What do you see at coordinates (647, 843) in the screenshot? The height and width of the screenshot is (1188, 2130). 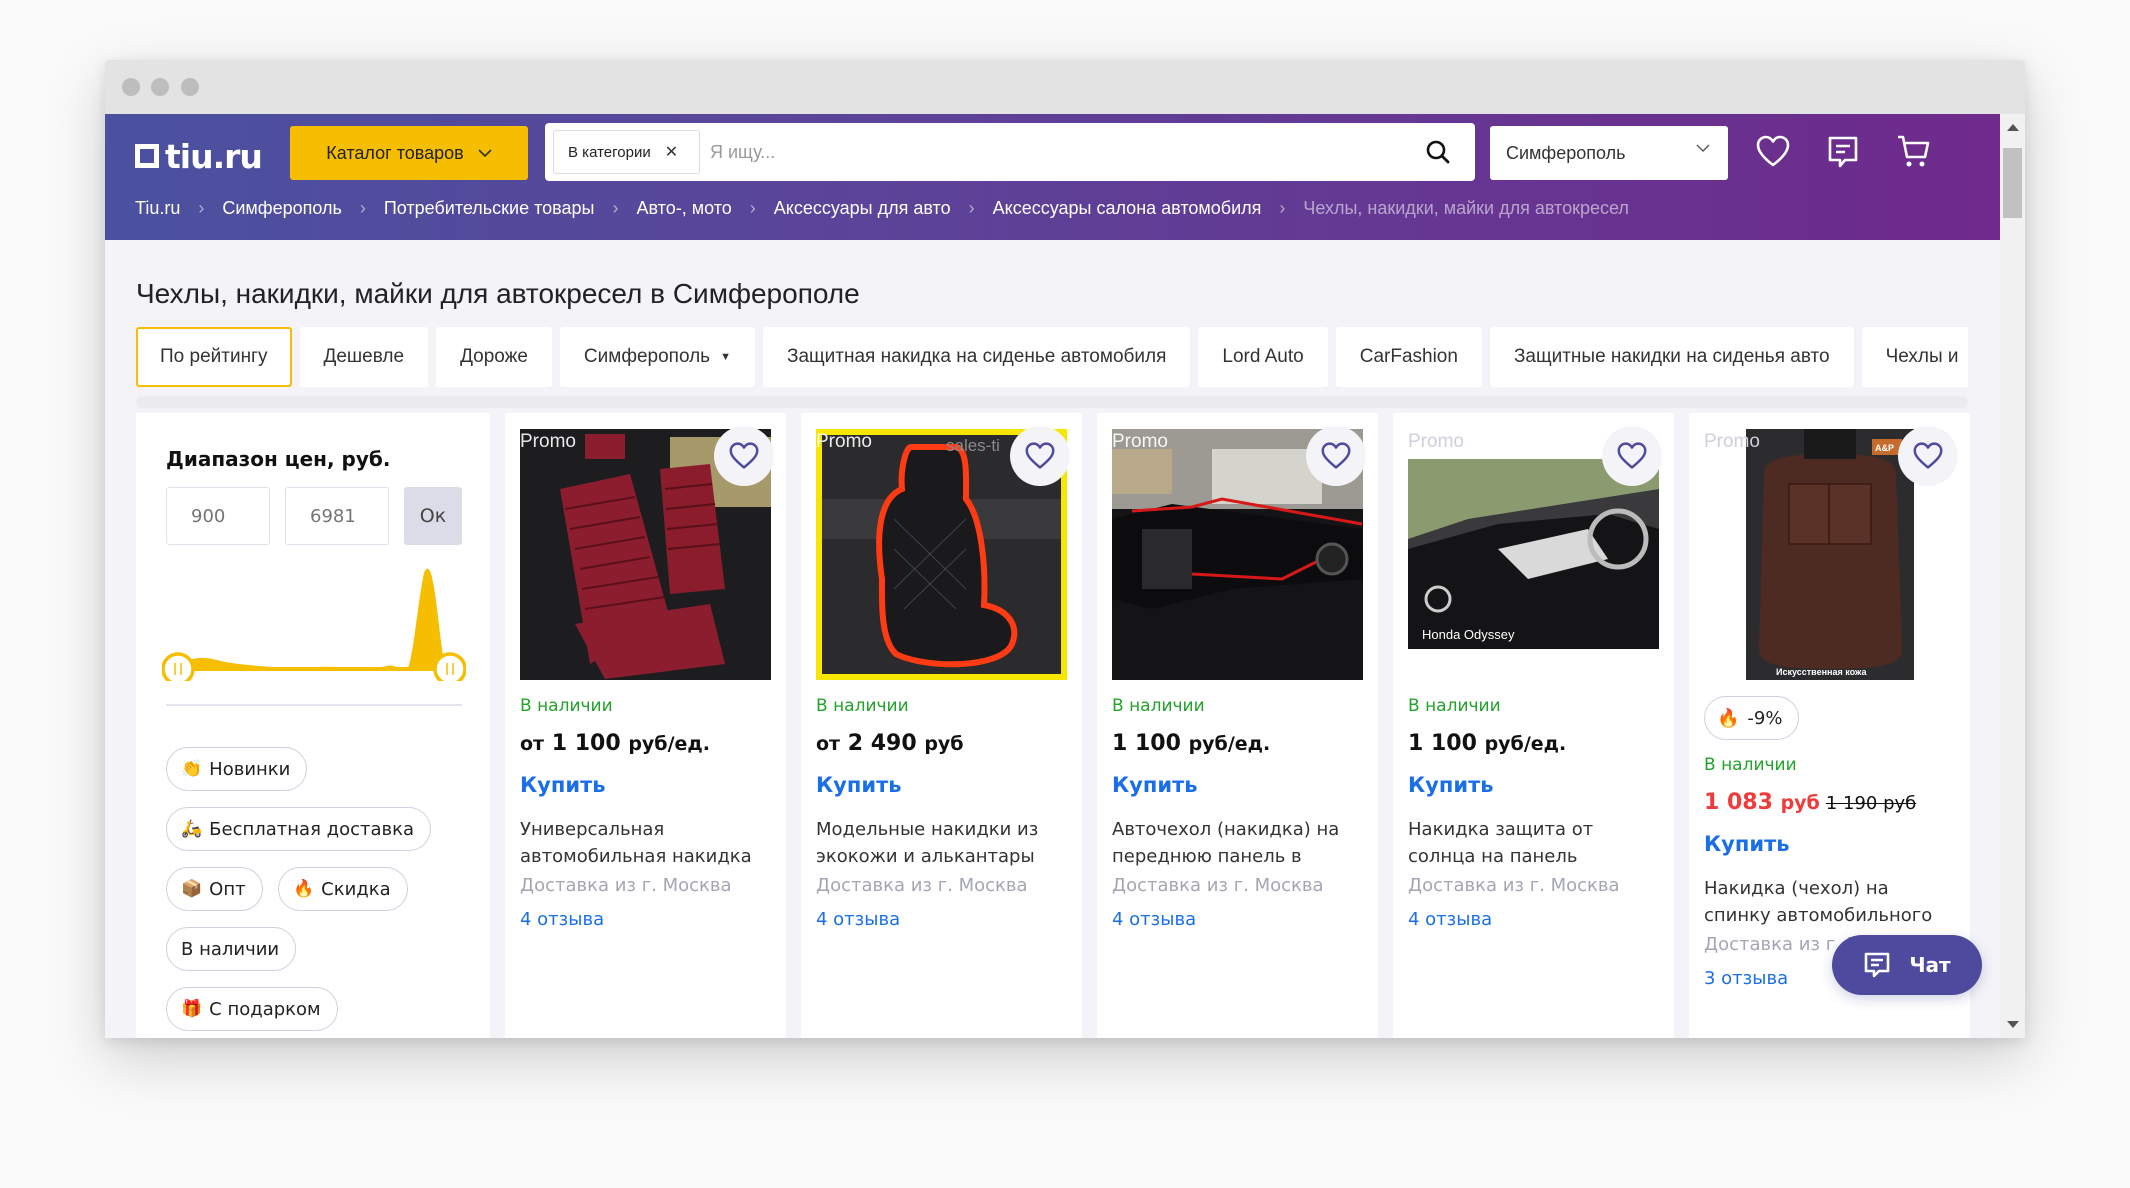 I see `product-name: Универсальная автомобильная накидка на` at bounding box center [647, 843].